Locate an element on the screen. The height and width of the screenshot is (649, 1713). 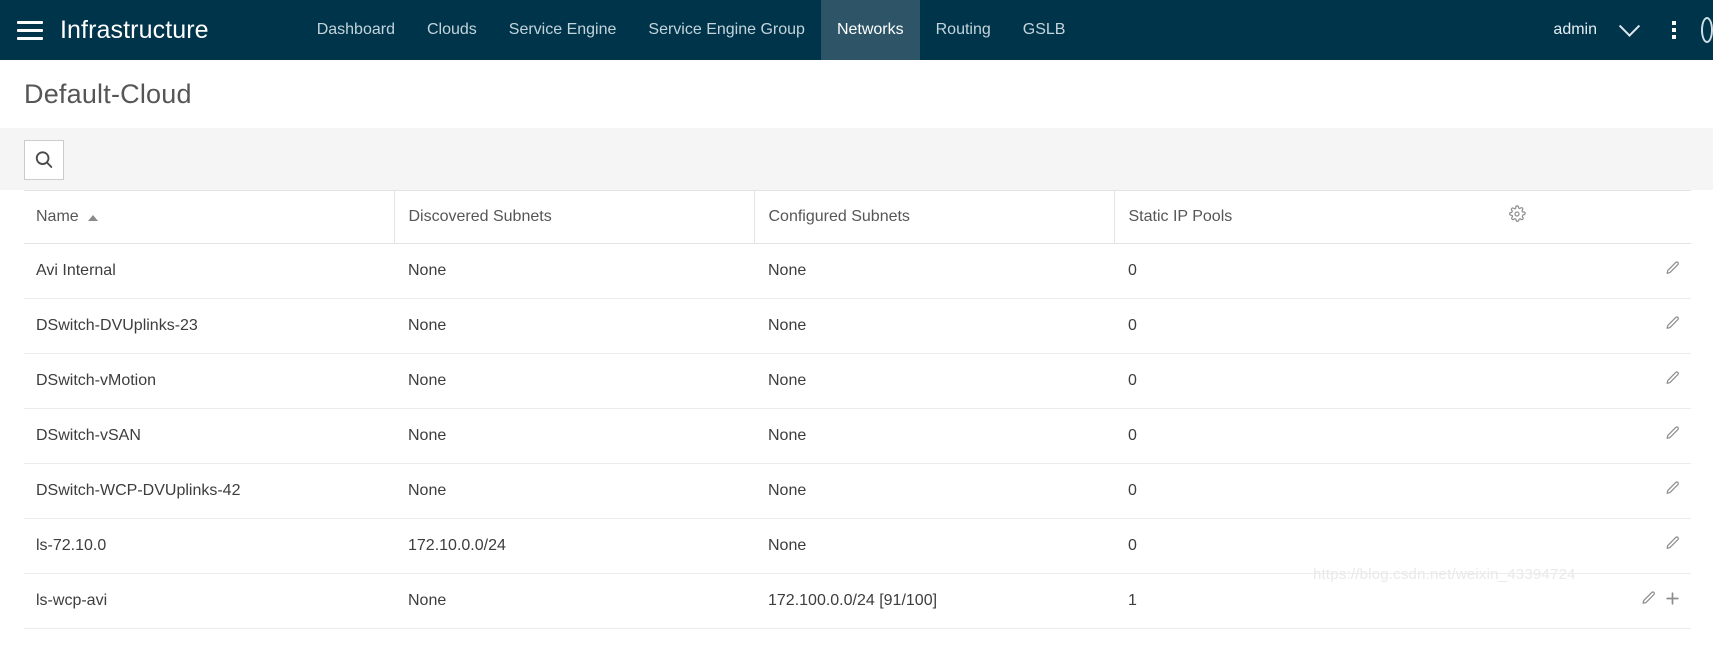
table-row: DSwitch-vSAN None None 0 is located at coordinates (857, 436).